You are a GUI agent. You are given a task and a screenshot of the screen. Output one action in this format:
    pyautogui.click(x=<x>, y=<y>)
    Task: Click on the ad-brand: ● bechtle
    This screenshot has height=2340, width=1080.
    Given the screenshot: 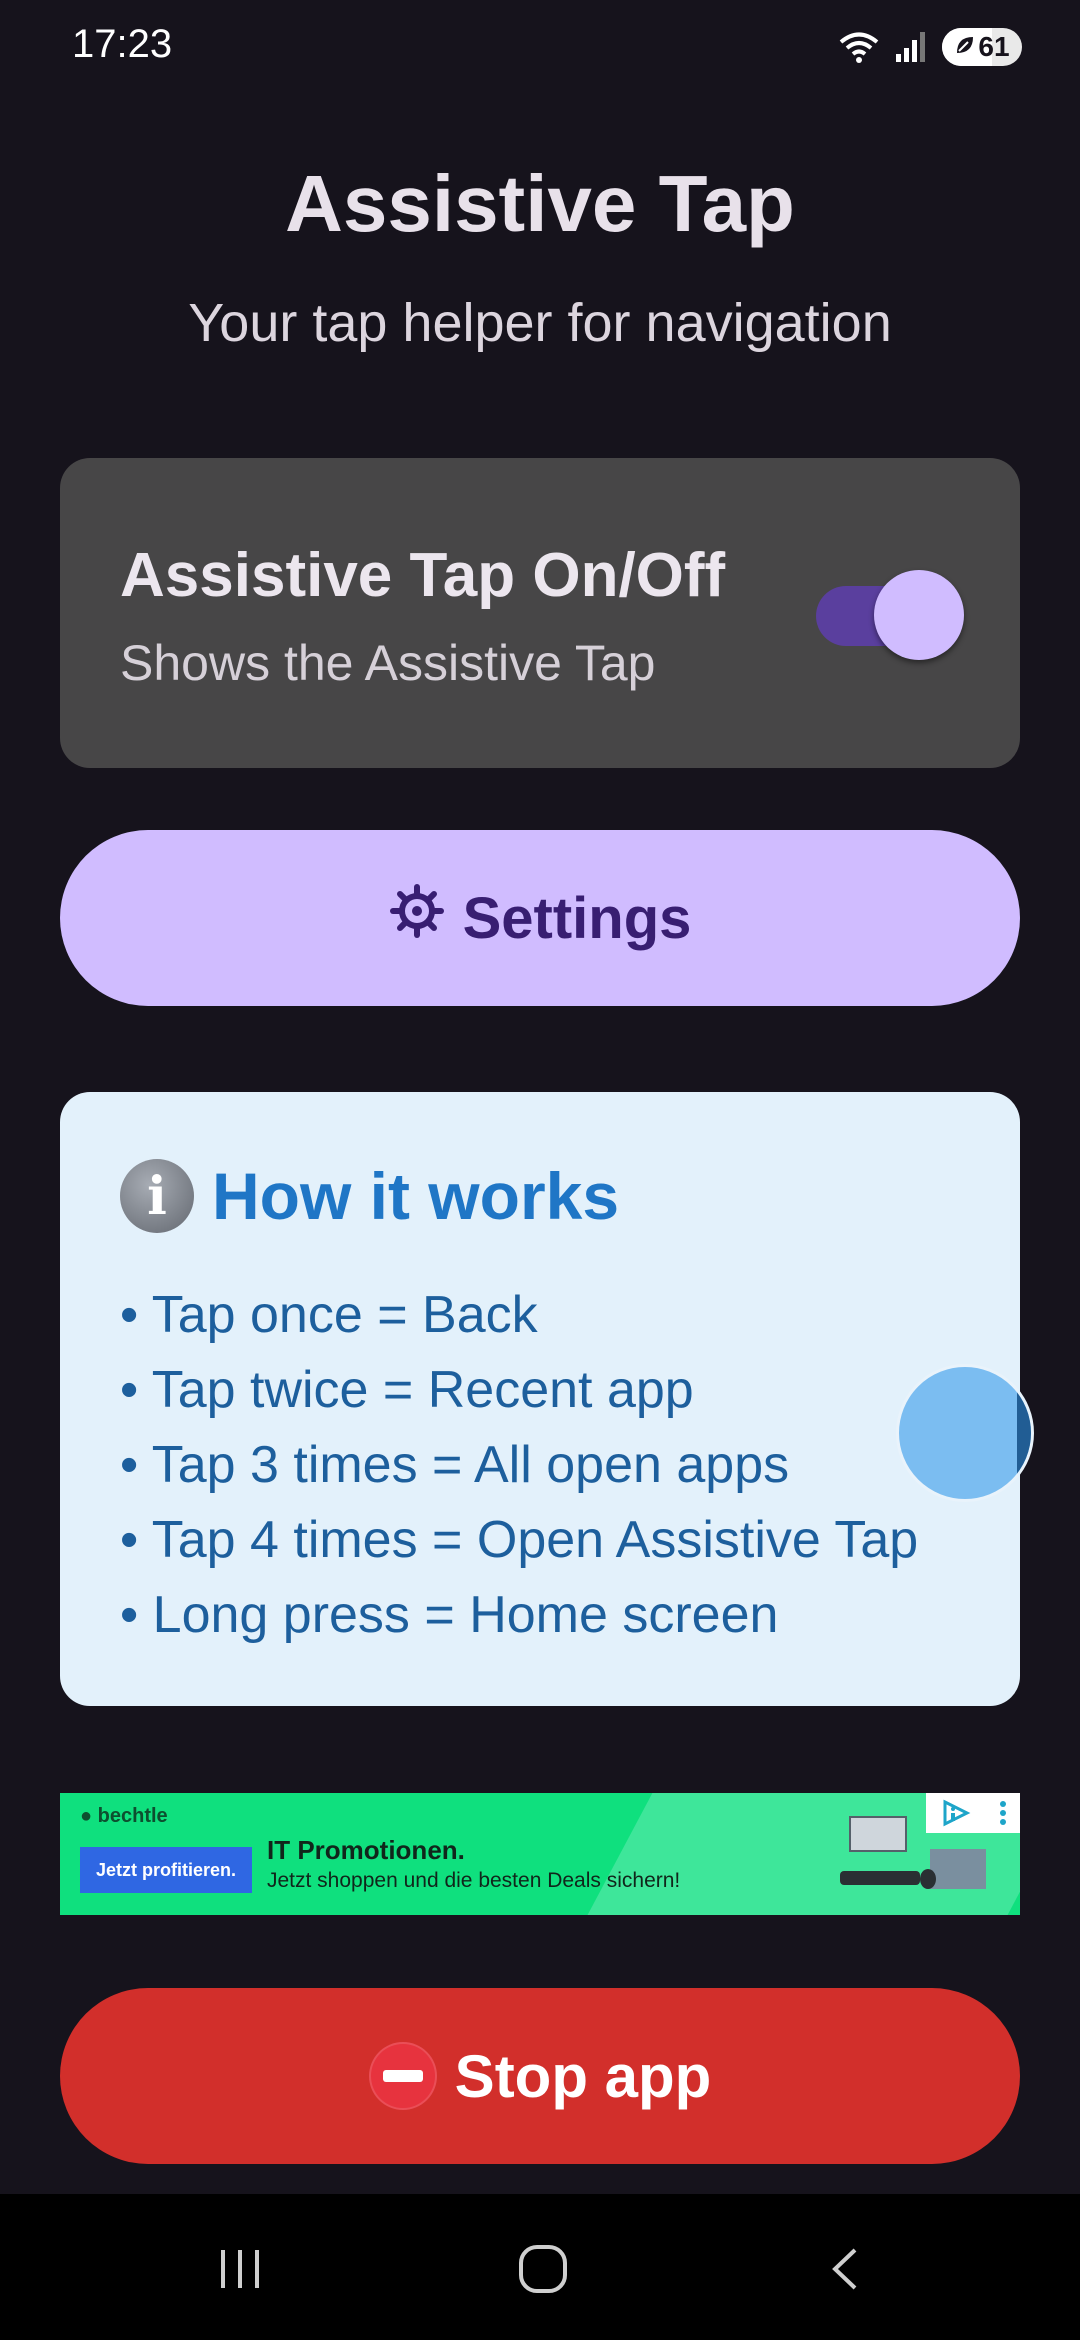 What is the action you would take?
    pyautogui.click(x=124, y=1816)
    